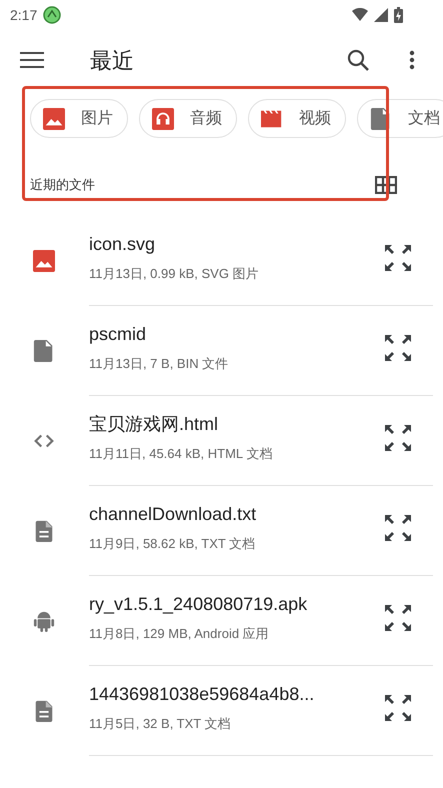 The height and width of the screenshot is (788, 443). I want to click on file-row: 14436981038e59684a4b8... 11月5日, 32 B, TXT 文档, so click(221, 711).